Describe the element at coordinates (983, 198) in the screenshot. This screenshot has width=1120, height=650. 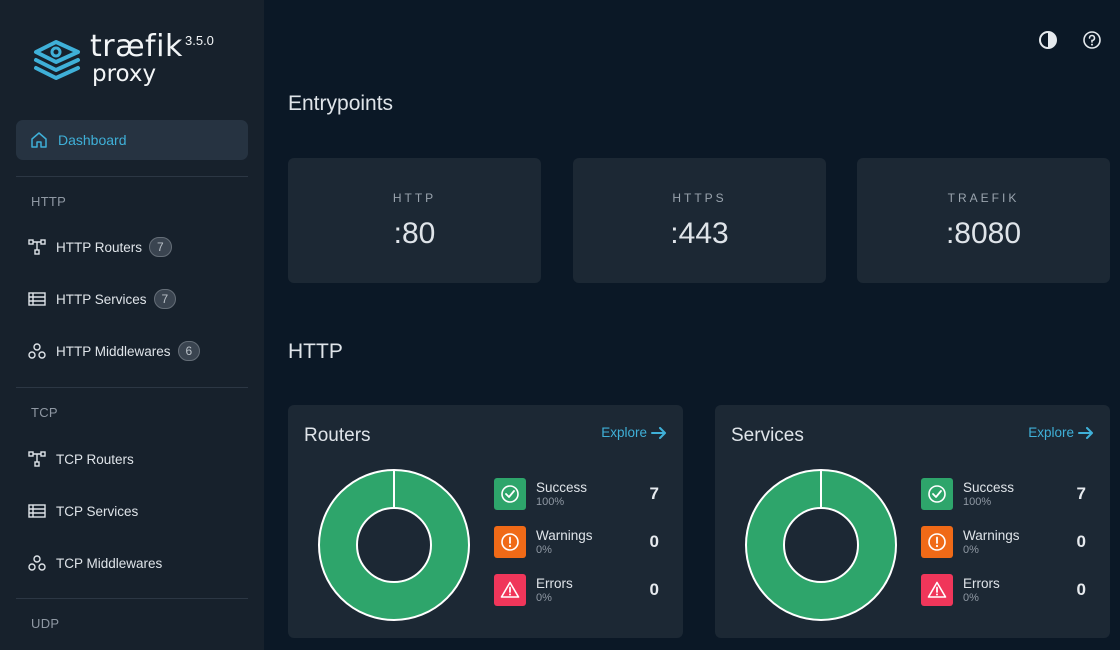
I see `entrypoint-name: TRAEFIK` at that location.